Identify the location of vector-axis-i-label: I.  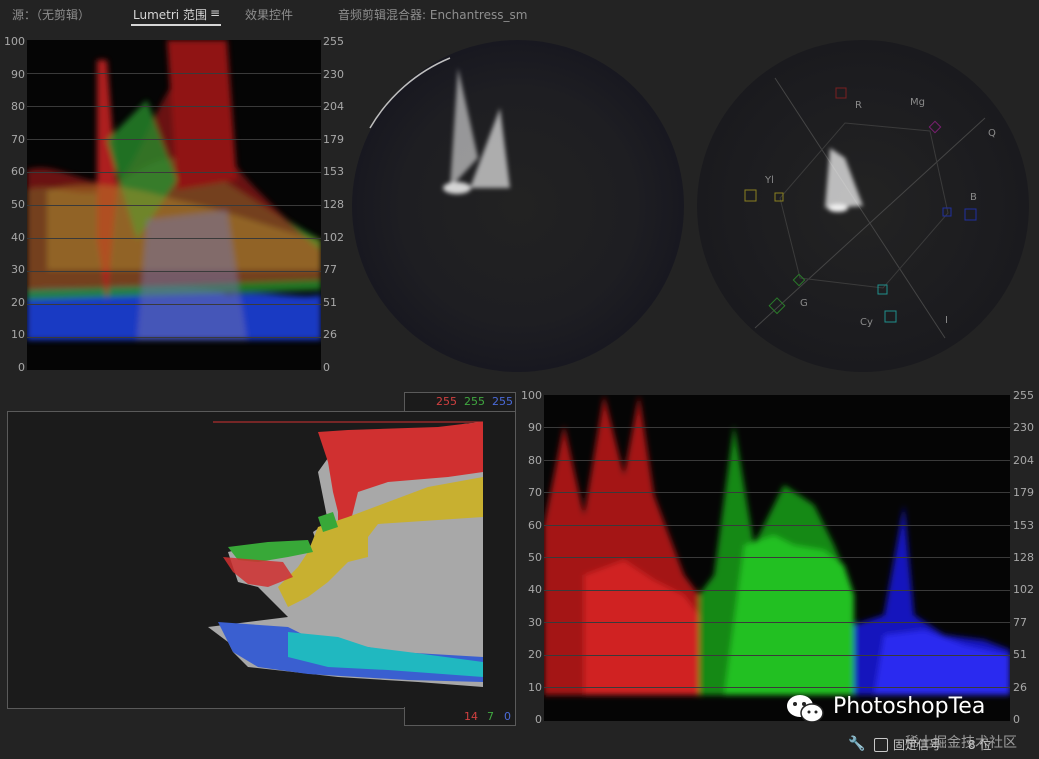
(946, 320).